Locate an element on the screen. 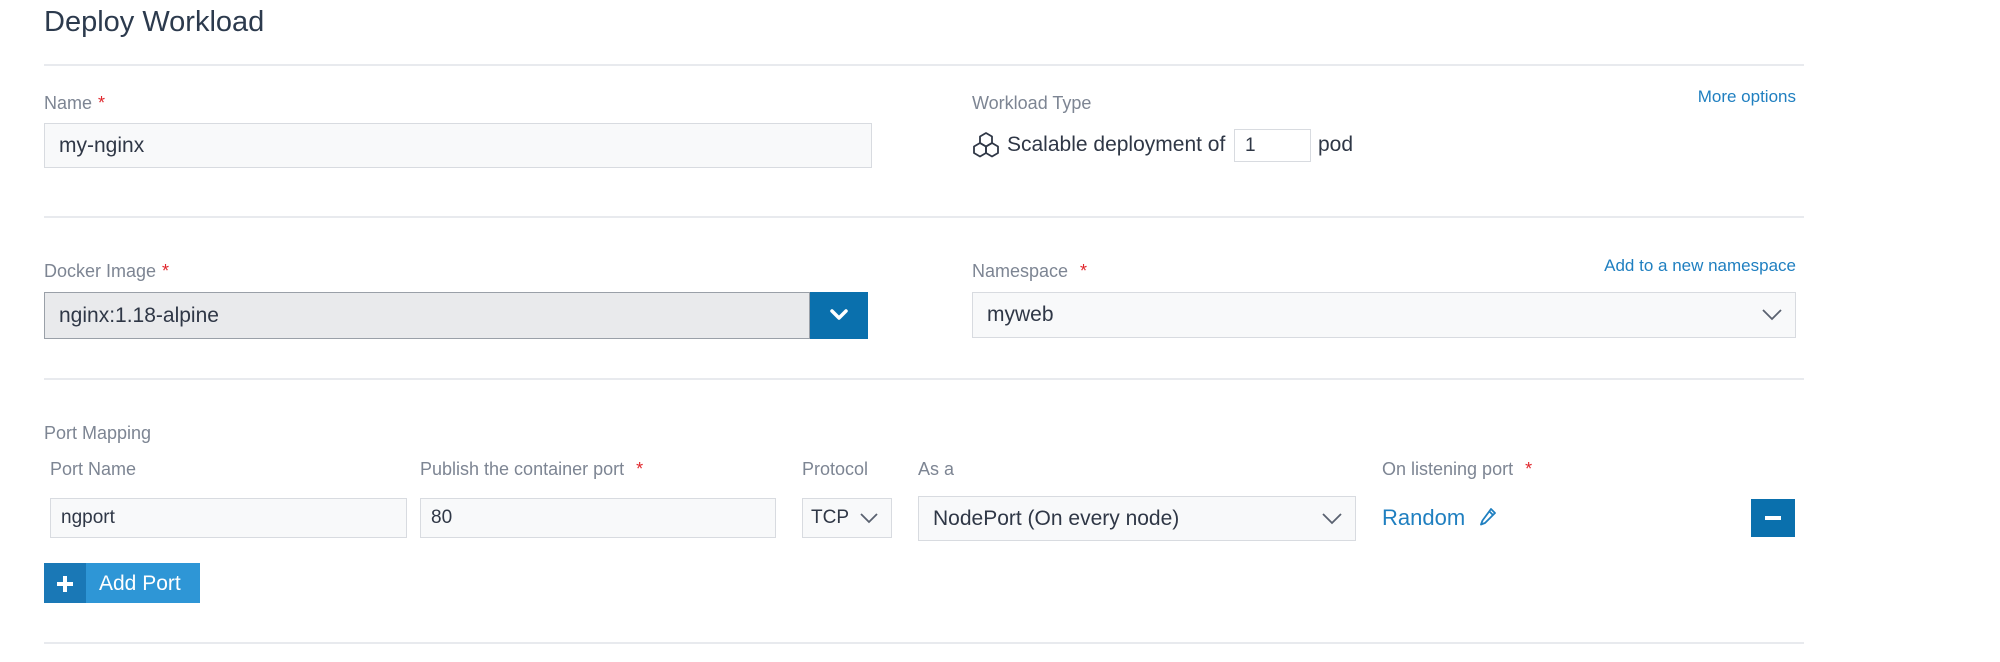 Image resolution: width=2000 pixels, height=662 pixels. service-type-select: NodePort (On every node) is located at coordinates (1137, 518).